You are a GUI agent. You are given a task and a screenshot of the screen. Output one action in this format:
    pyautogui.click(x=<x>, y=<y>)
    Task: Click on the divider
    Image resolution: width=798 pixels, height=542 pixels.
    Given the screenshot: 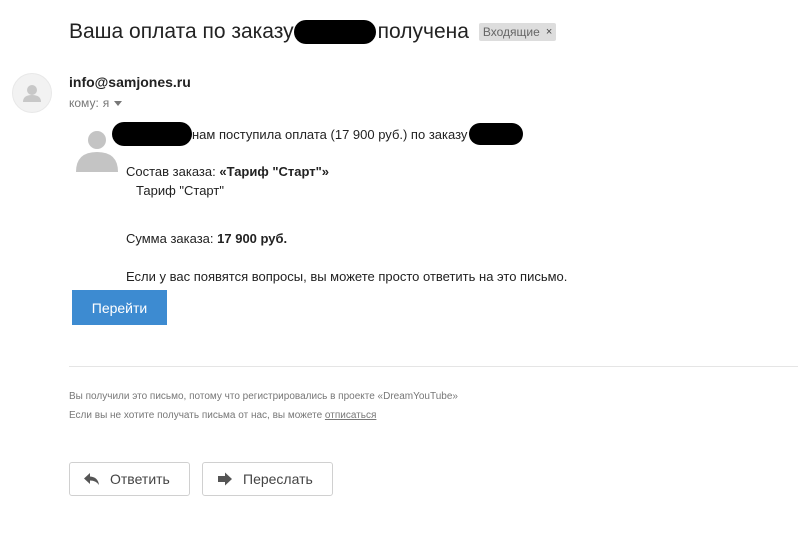 What is the action you would take?
    pyautogui.click(x=433, y=366)
    